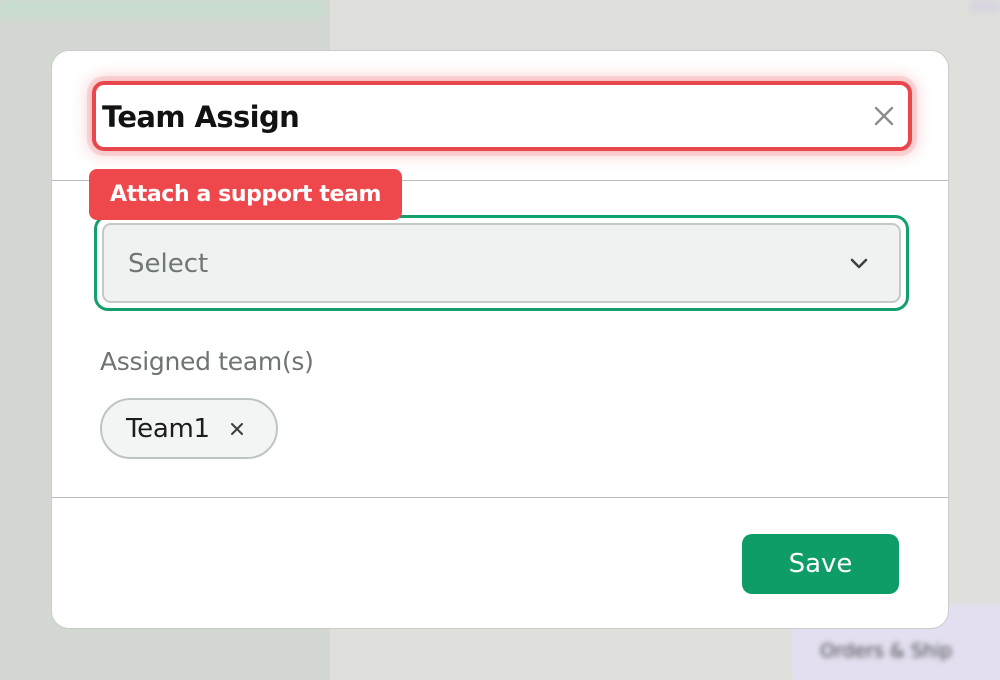  What do you see at coordinates (162, 9) in the screenshot?
I see `background-top-strip` at bounding box center [162, 9].